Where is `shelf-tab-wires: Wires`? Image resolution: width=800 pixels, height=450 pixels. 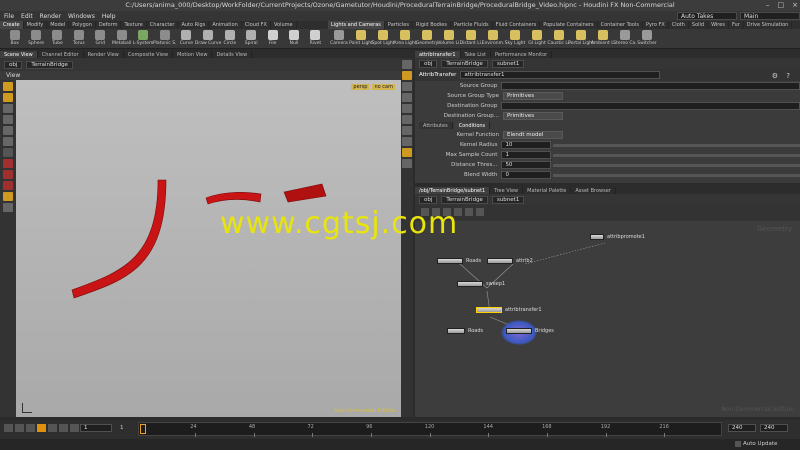
shelf-tab-wires: Wires is located at coordinates (718, 25).